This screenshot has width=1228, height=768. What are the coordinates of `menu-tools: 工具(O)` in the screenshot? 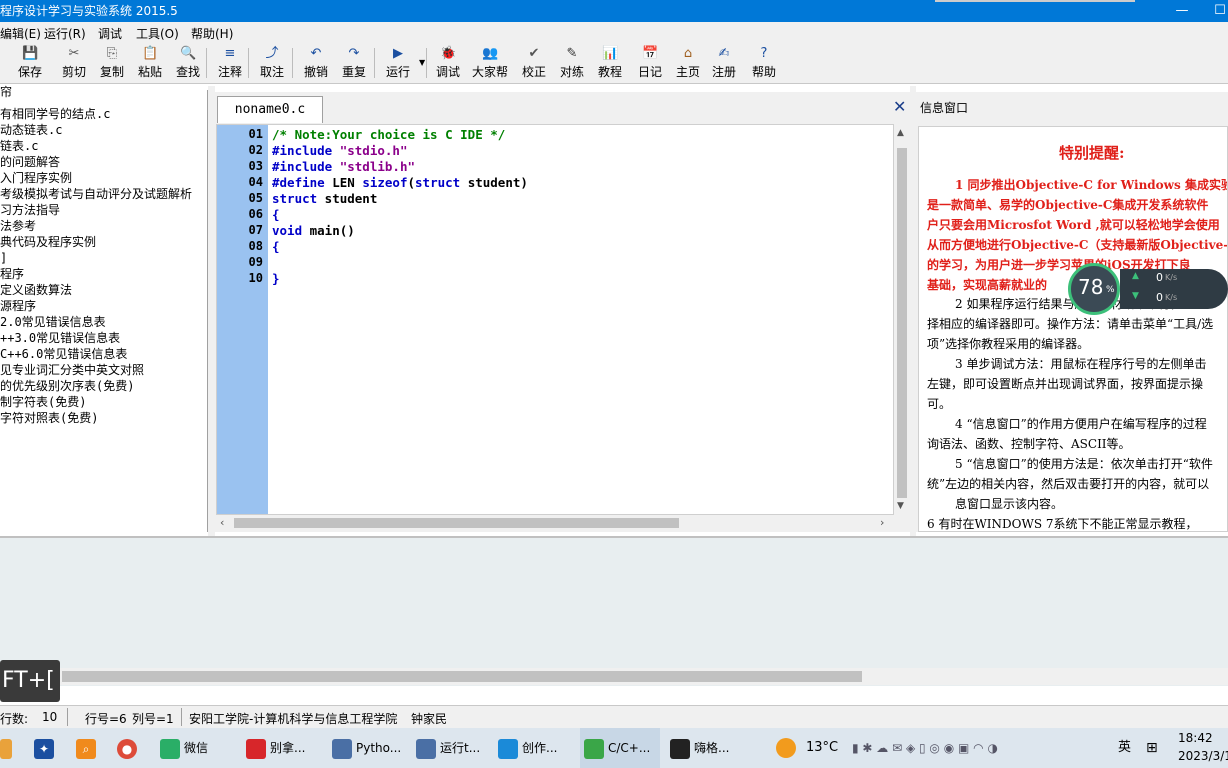 It's located at (157, 33).